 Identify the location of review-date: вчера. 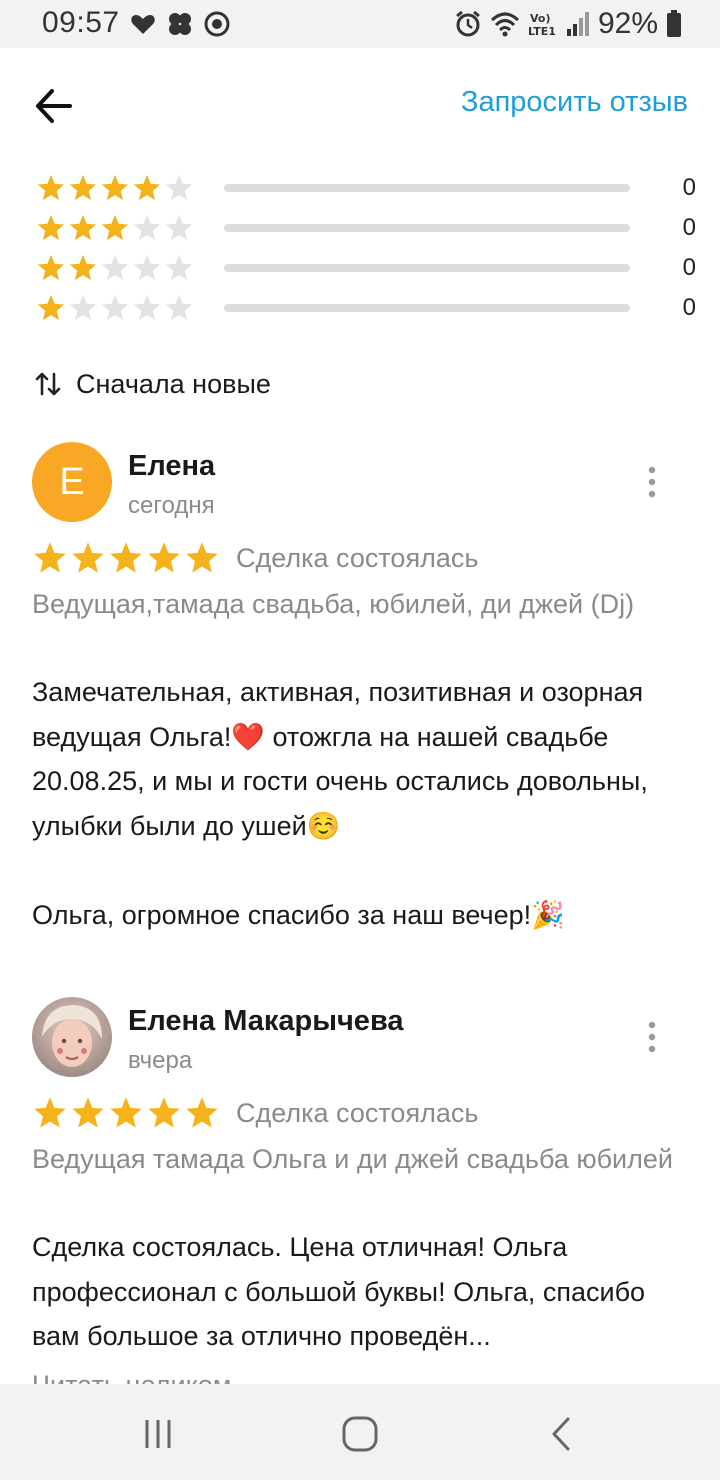
(160, 1060).